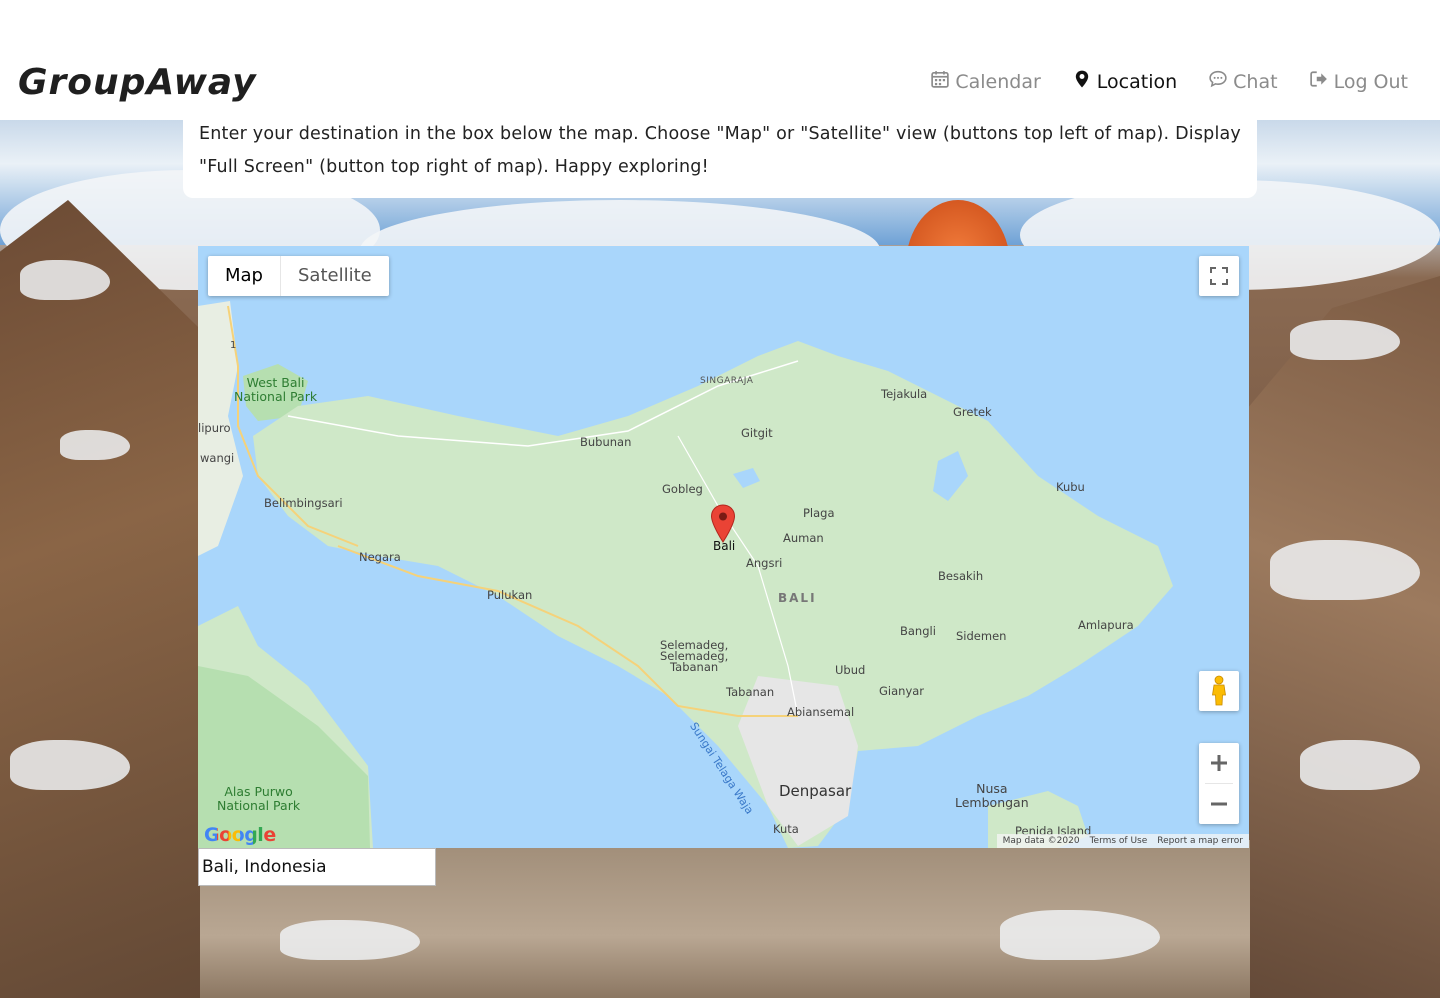  Describe the element at coordinates (1370, 81) in the screenshot. I see `nav-logout-label: Log Out` at that location.